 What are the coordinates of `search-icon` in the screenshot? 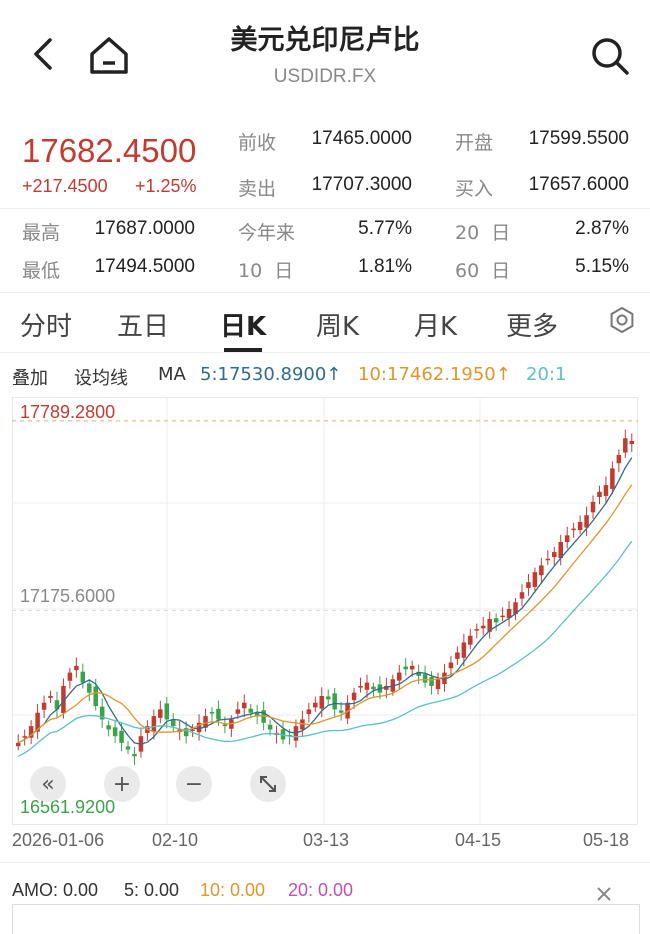 It's located at (610, 56).